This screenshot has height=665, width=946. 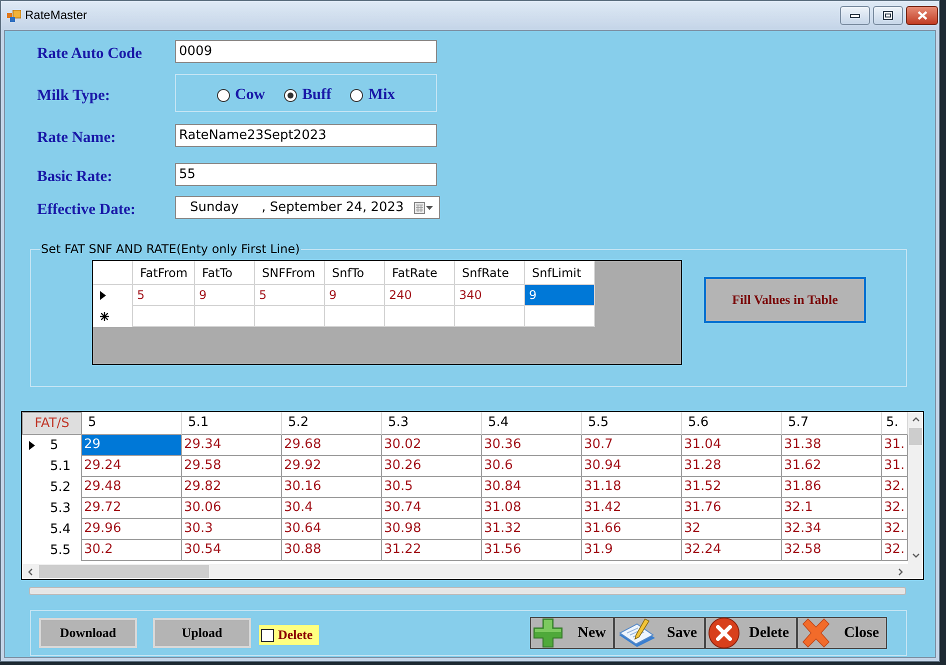 What do you see at coordinates (632, 529) in the screenshot?
I see `table-cell: 31.66` at bounding box center [632, 529].